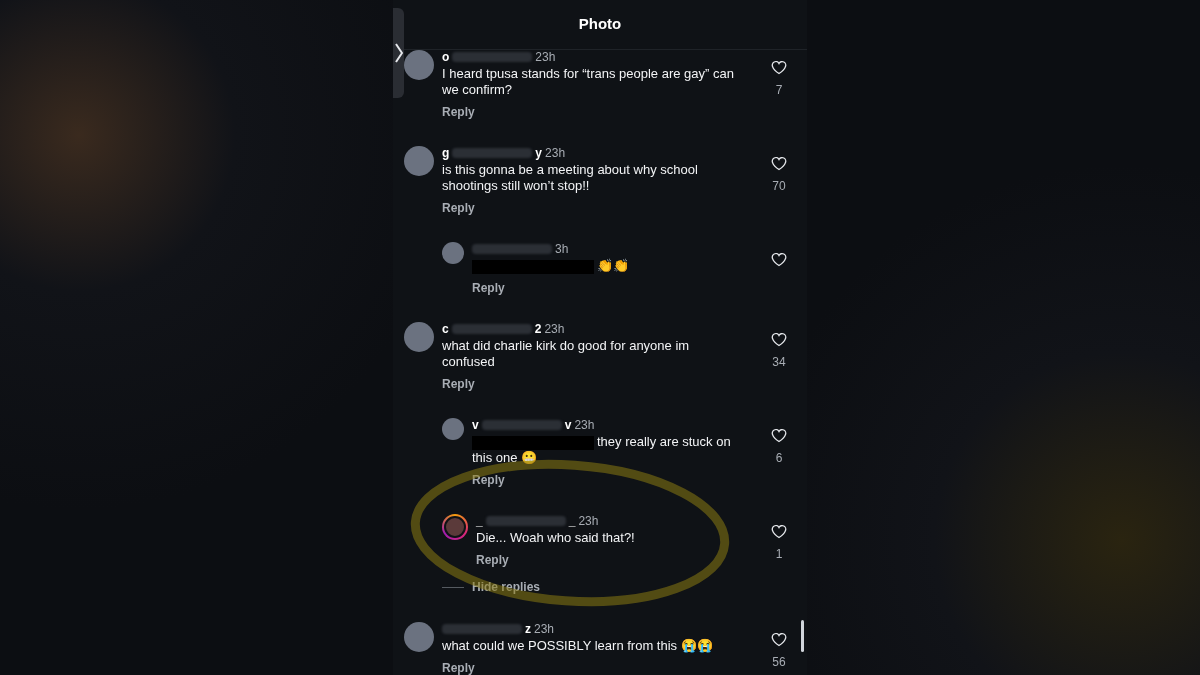  I want to click on like-count: 70, so click(779, 186).